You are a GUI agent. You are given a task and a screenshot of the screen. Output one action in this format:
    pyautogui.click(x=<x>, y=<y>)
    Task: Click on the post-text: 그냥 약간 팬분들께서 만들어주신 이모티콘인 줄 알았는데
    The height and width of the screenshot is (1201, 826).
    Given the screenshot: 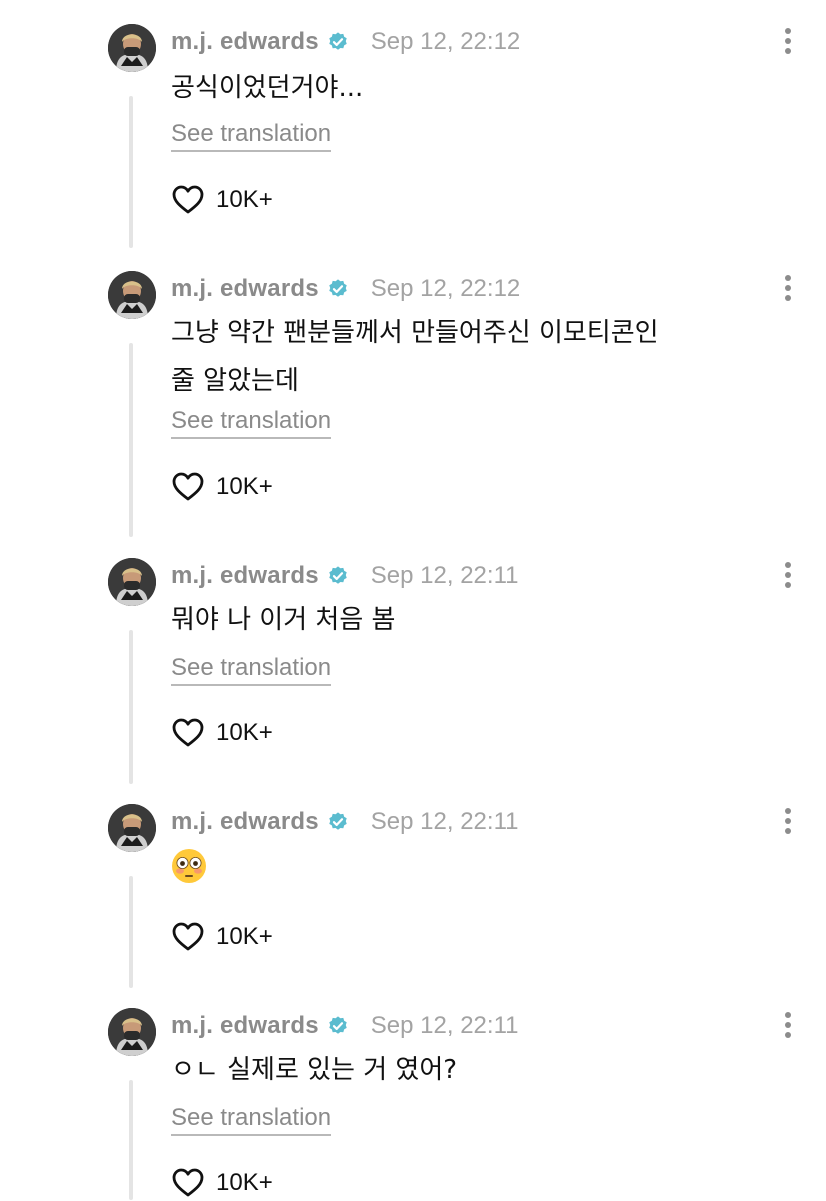 What is the action you would take?
    pyautogui.click(x=415, y=357)
    